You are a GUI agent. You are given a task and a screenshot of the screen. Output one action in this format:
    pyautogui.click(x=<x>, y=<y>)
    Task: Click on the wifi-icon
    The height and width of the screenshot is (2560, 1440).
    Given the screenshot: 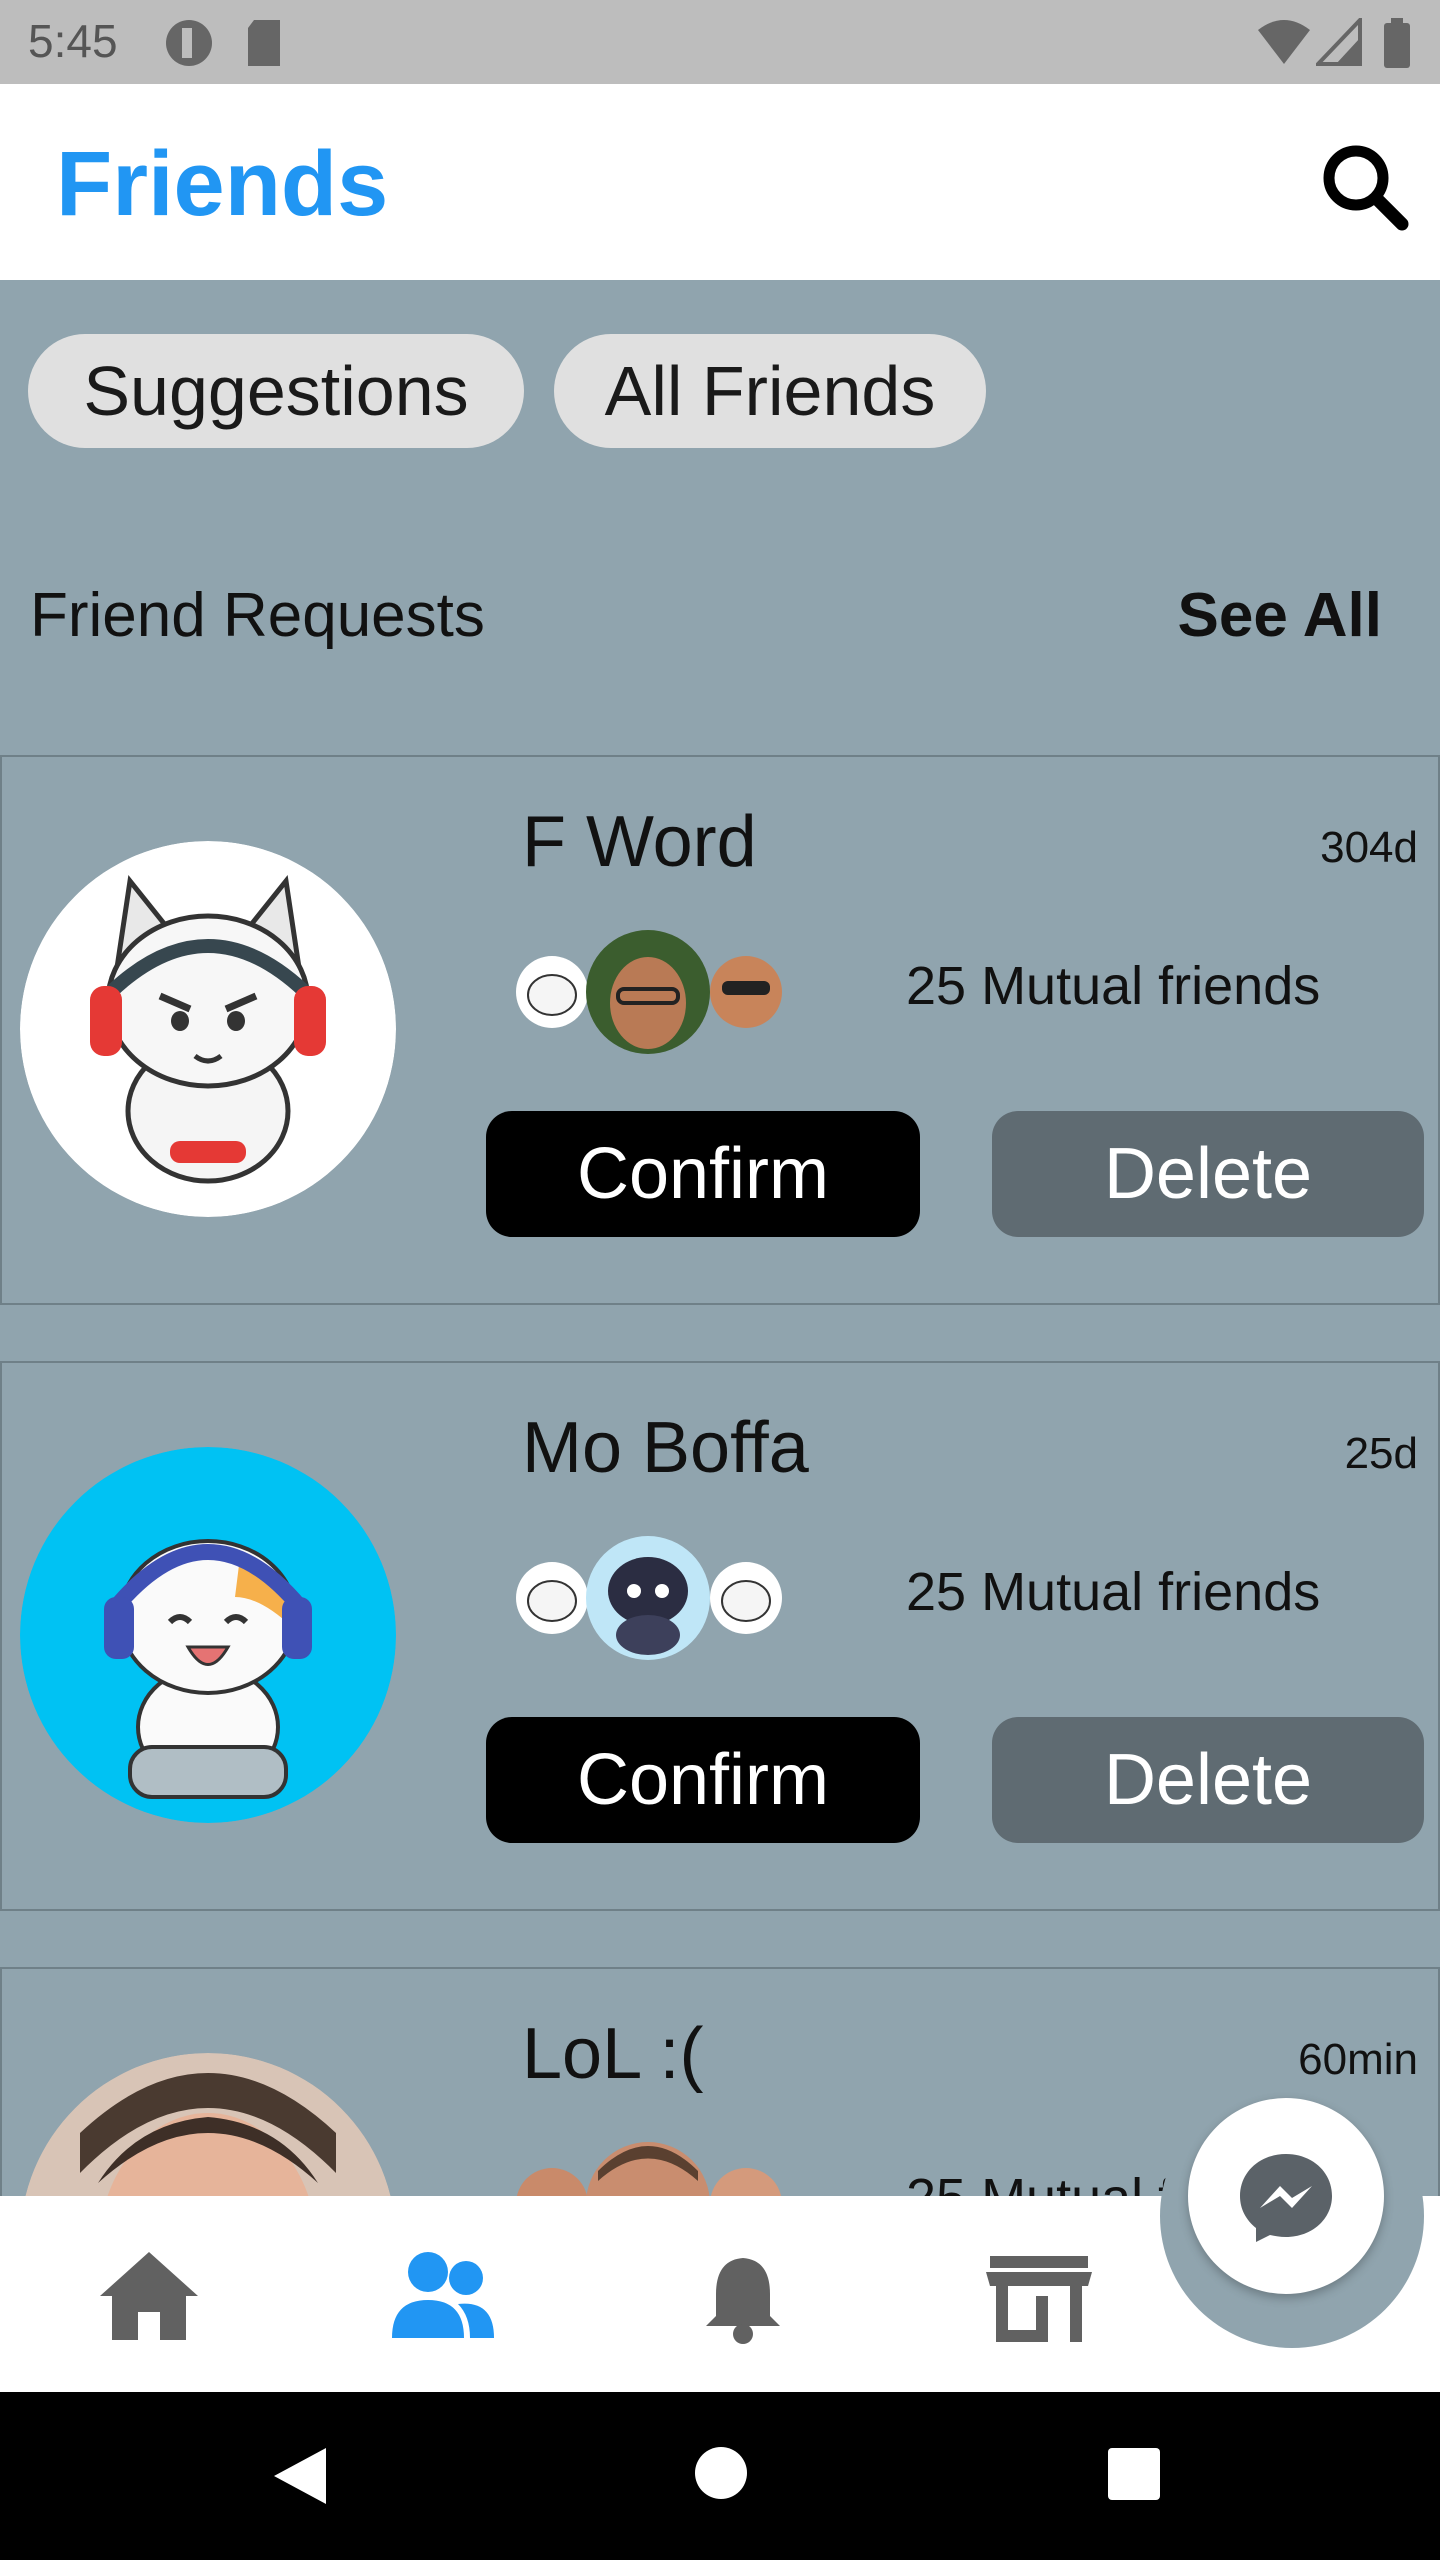 What is the action you would take?
    pyautogui.click(x=1284, y=42)
    